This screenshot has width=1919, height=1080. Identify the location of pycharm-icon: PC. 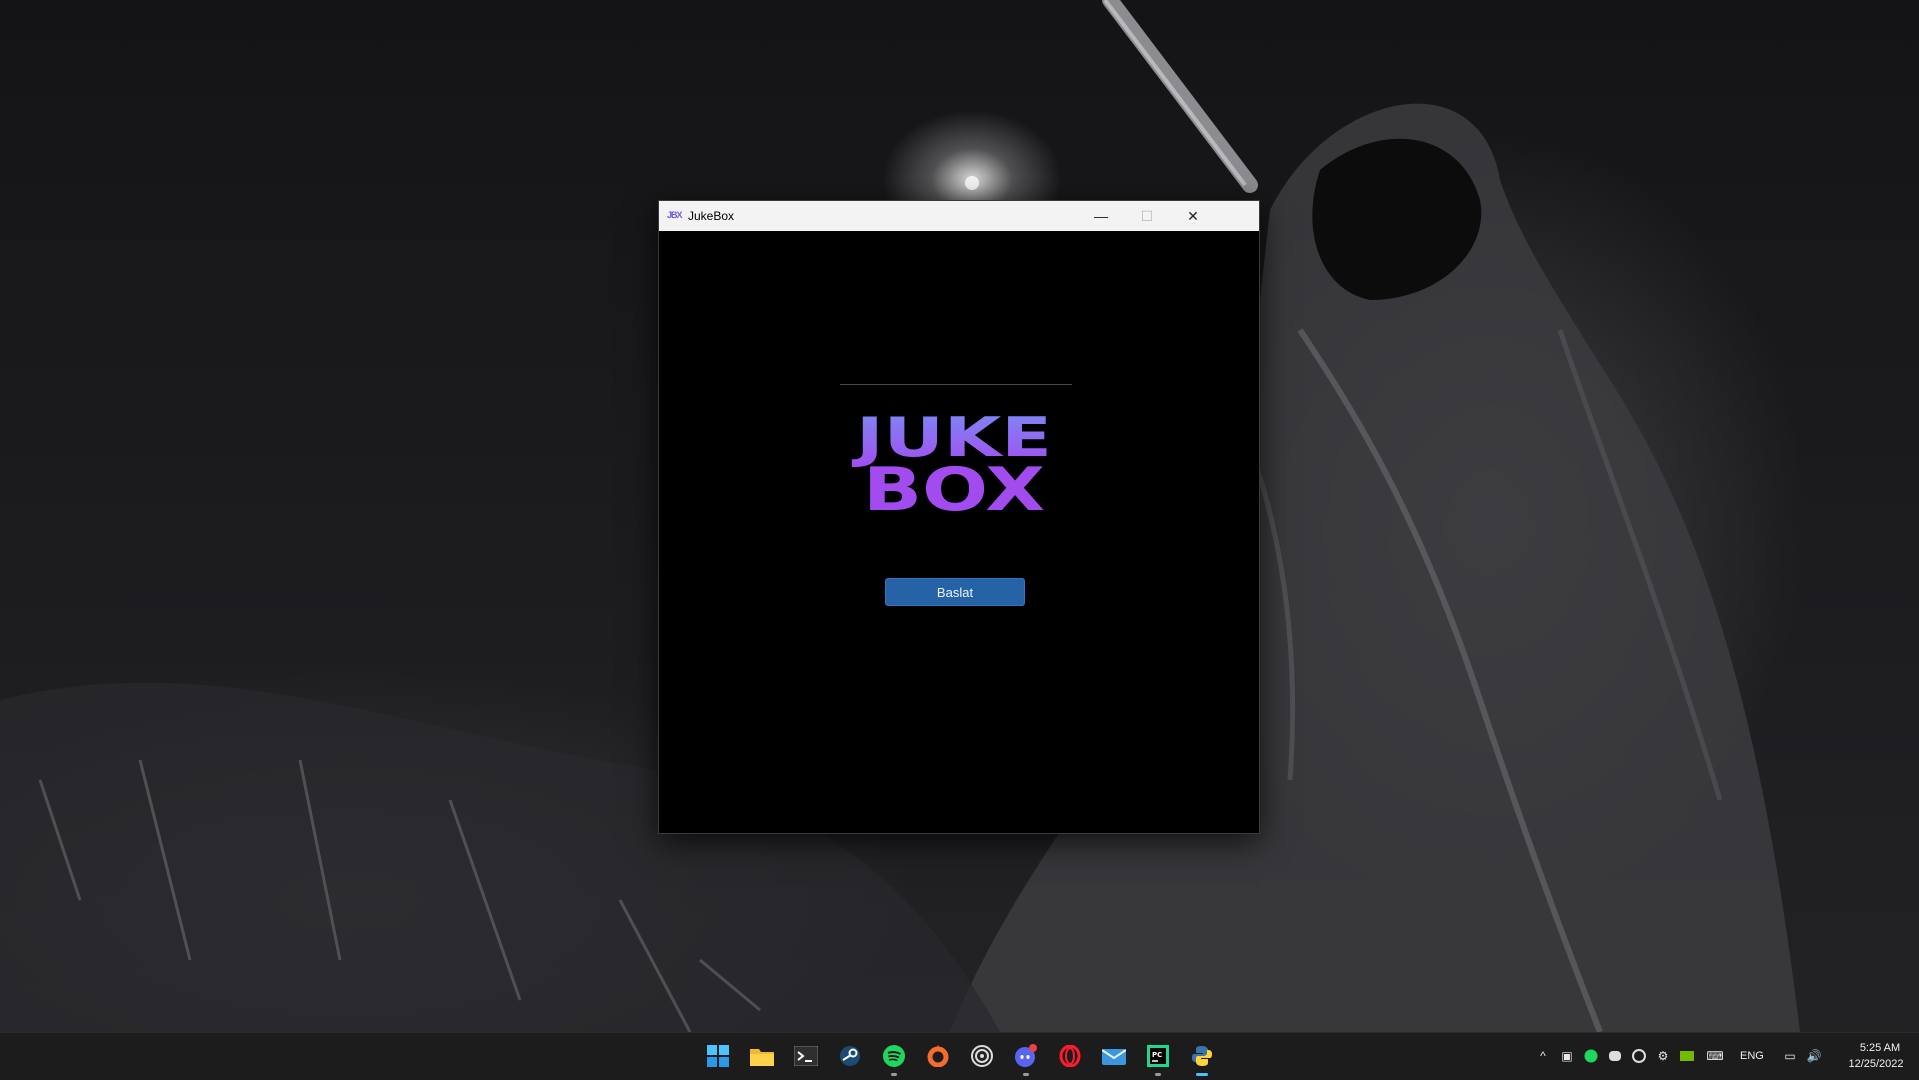
(1158, 1056).